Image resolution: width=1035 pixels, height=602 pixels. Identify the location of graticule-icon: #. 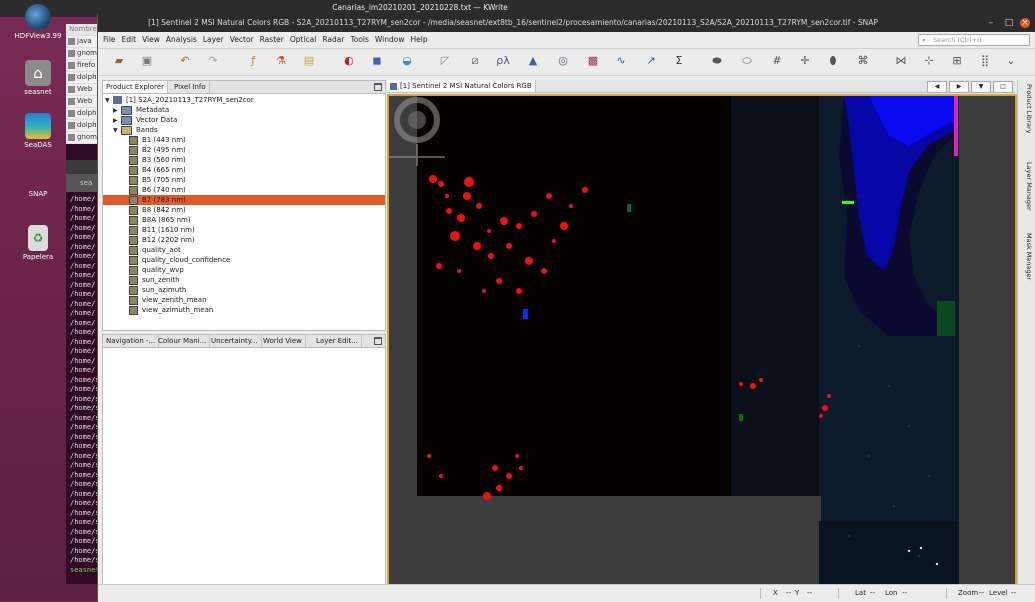
(777, 61).